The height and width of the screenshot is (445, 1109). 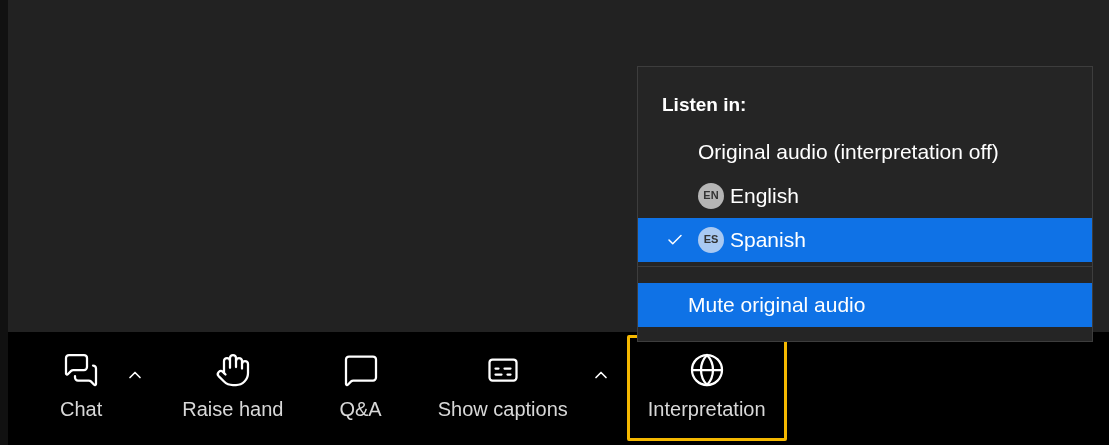 What do you see at coordinates (704, 105) in the screenshot?
I see `menu-heading: Listen in:` at bounding box center [704, 105].